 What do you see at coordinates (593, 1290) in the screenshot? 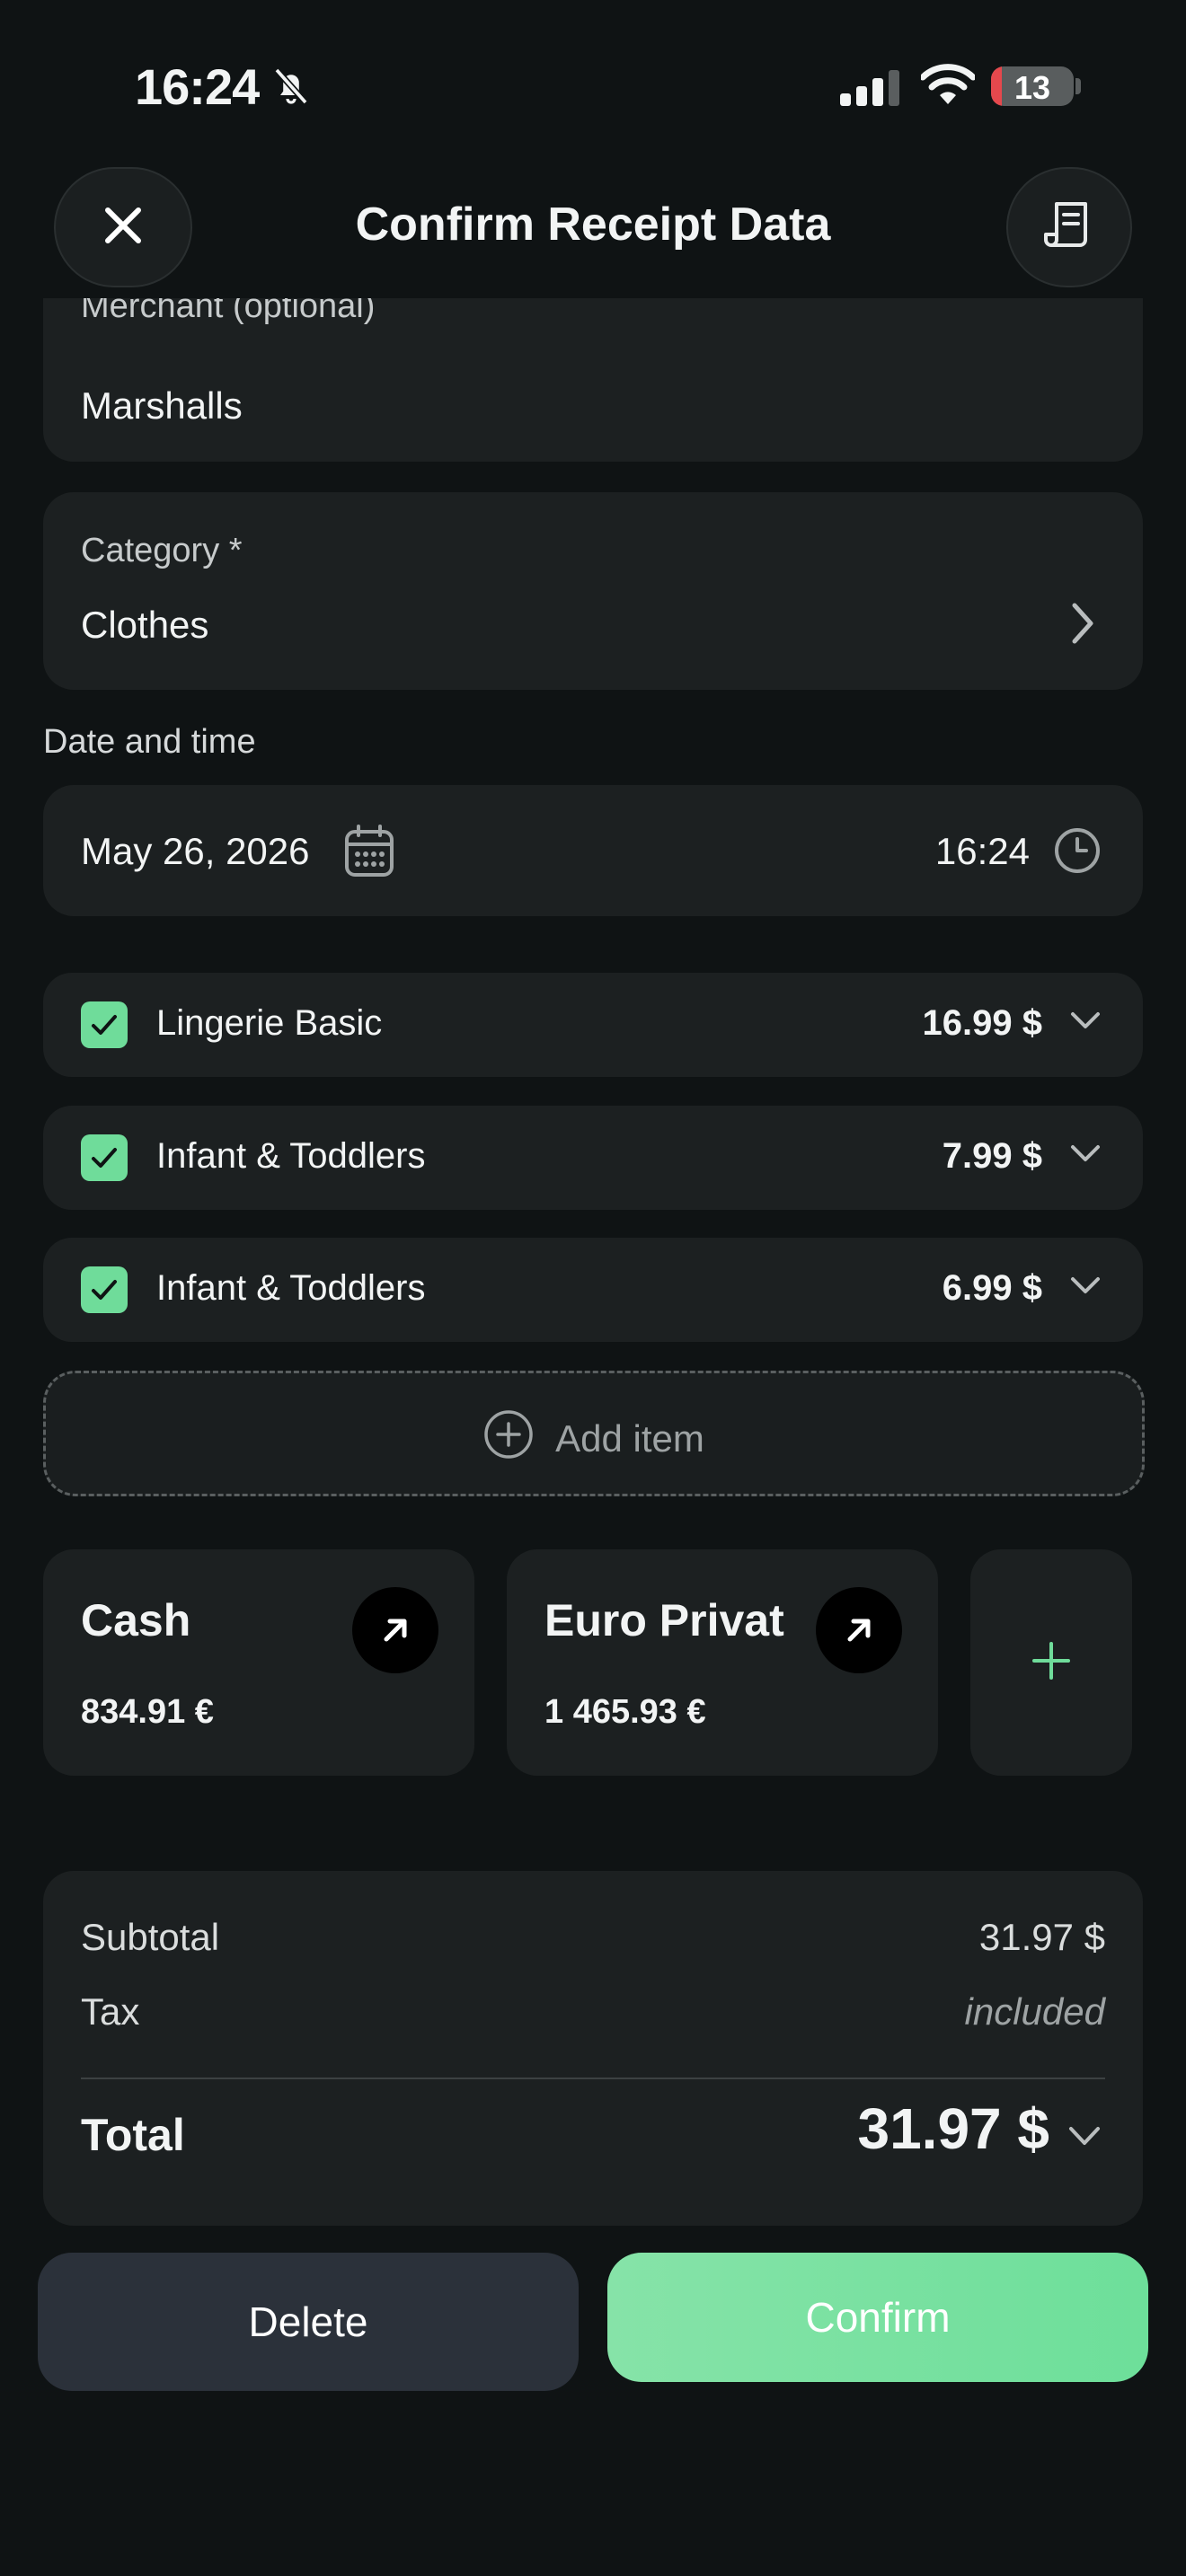
I see `list-item: Infant & Toddlers 6.99 $` at bounding box center [593, 1290].